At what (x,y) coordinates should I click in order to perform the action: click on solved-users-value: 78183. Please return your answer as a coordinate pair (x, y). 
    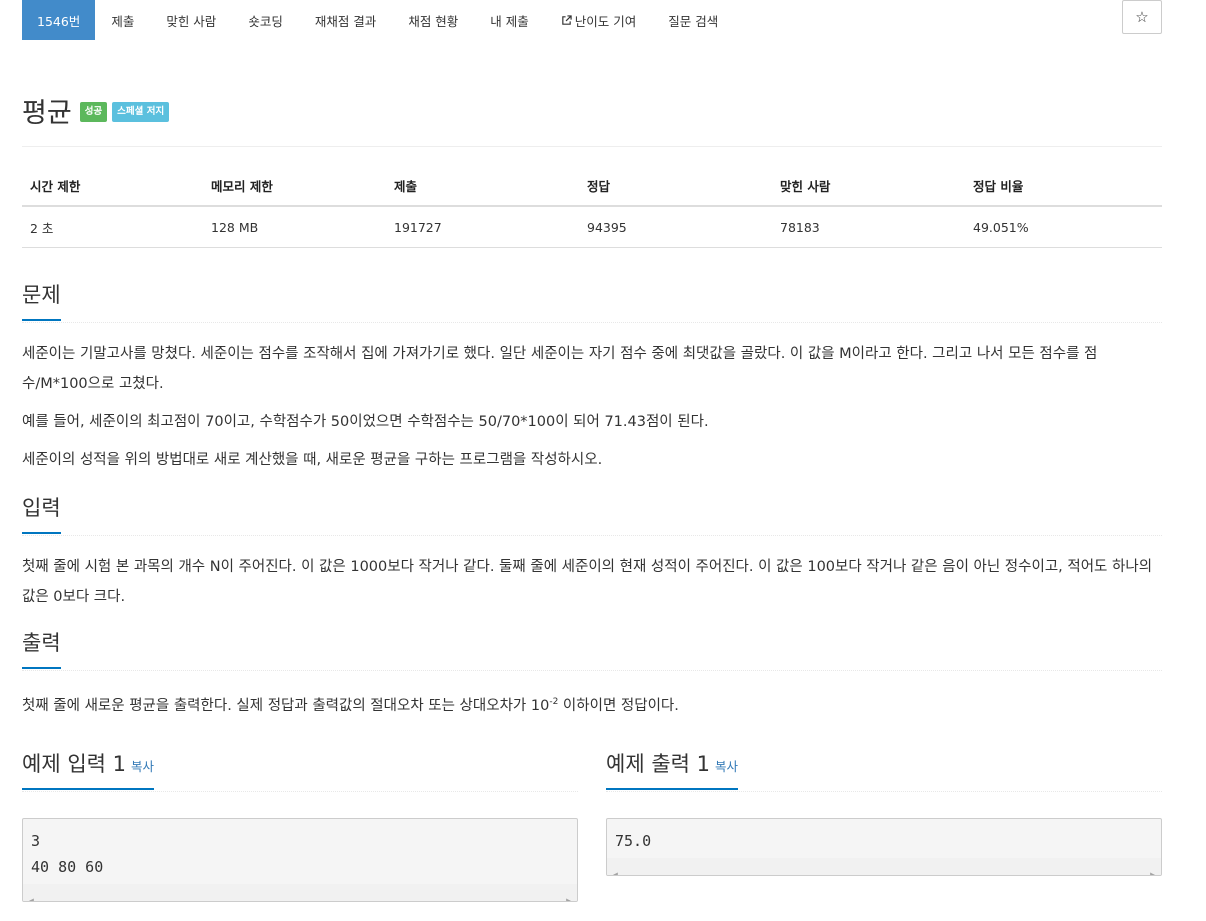
    Looking at the image, I should click on (868, 227).